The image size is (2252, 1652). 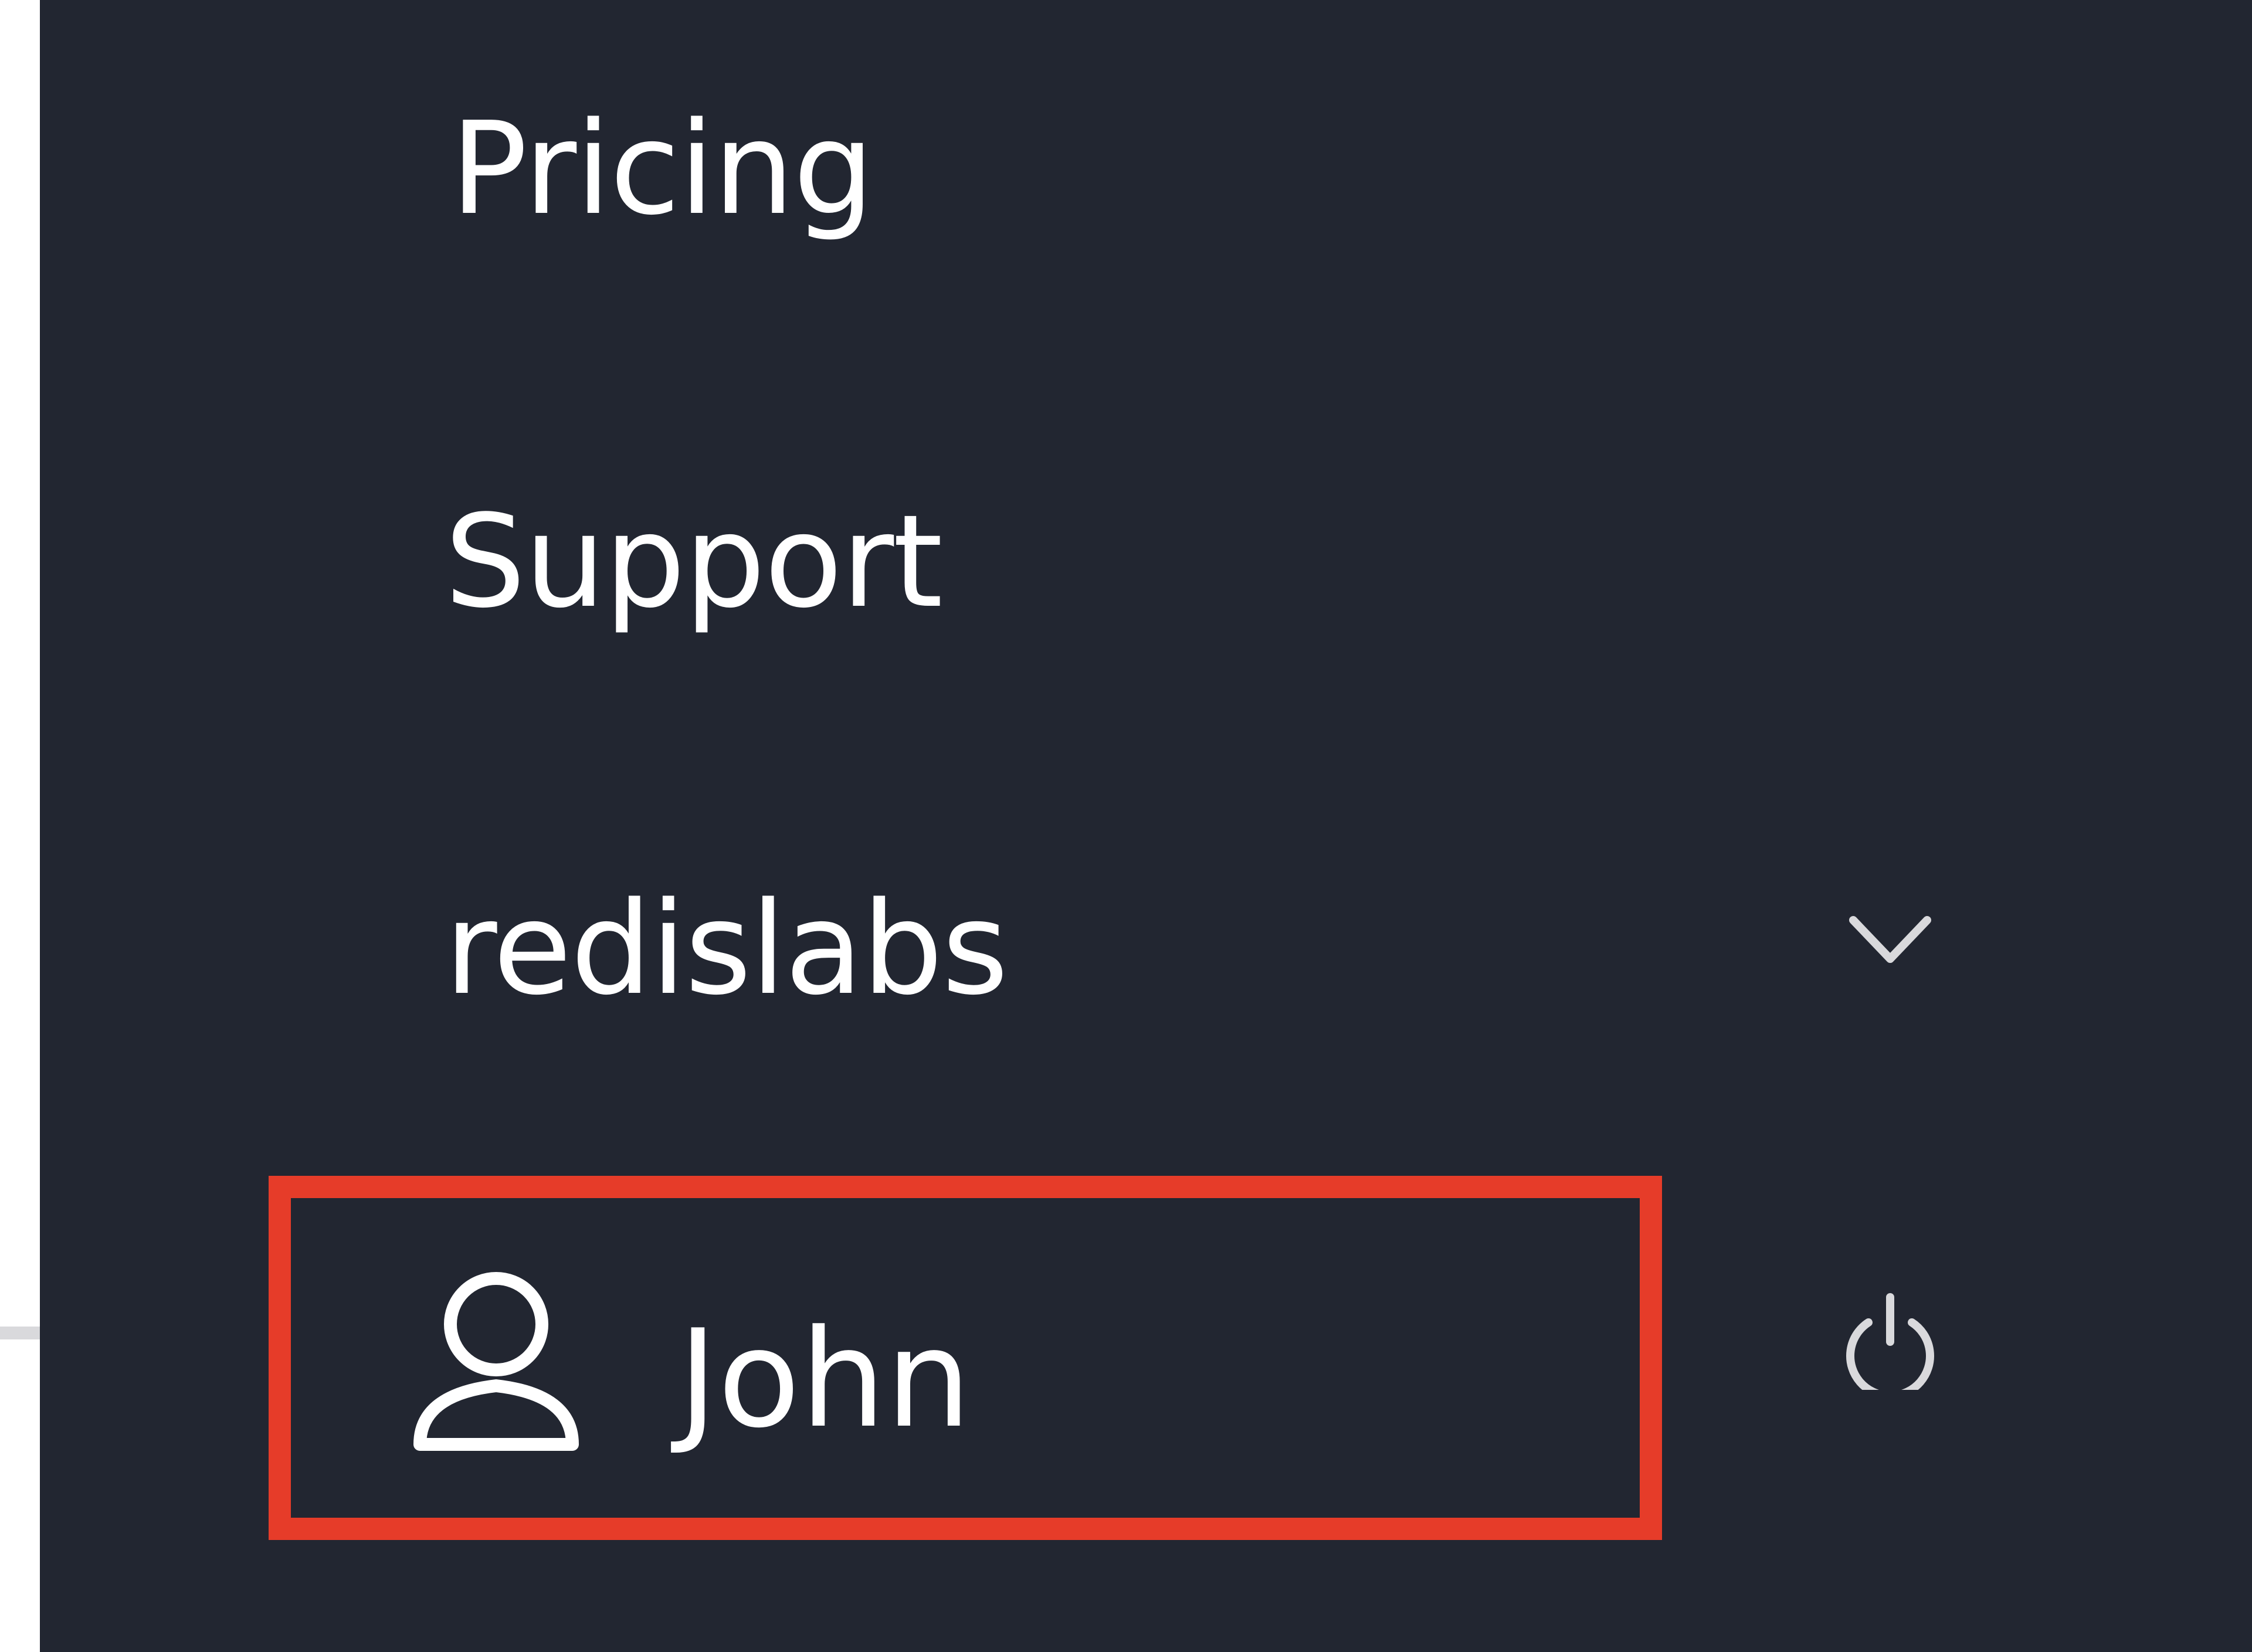 I want to click on content-divider, so click(x=20, y=1333).